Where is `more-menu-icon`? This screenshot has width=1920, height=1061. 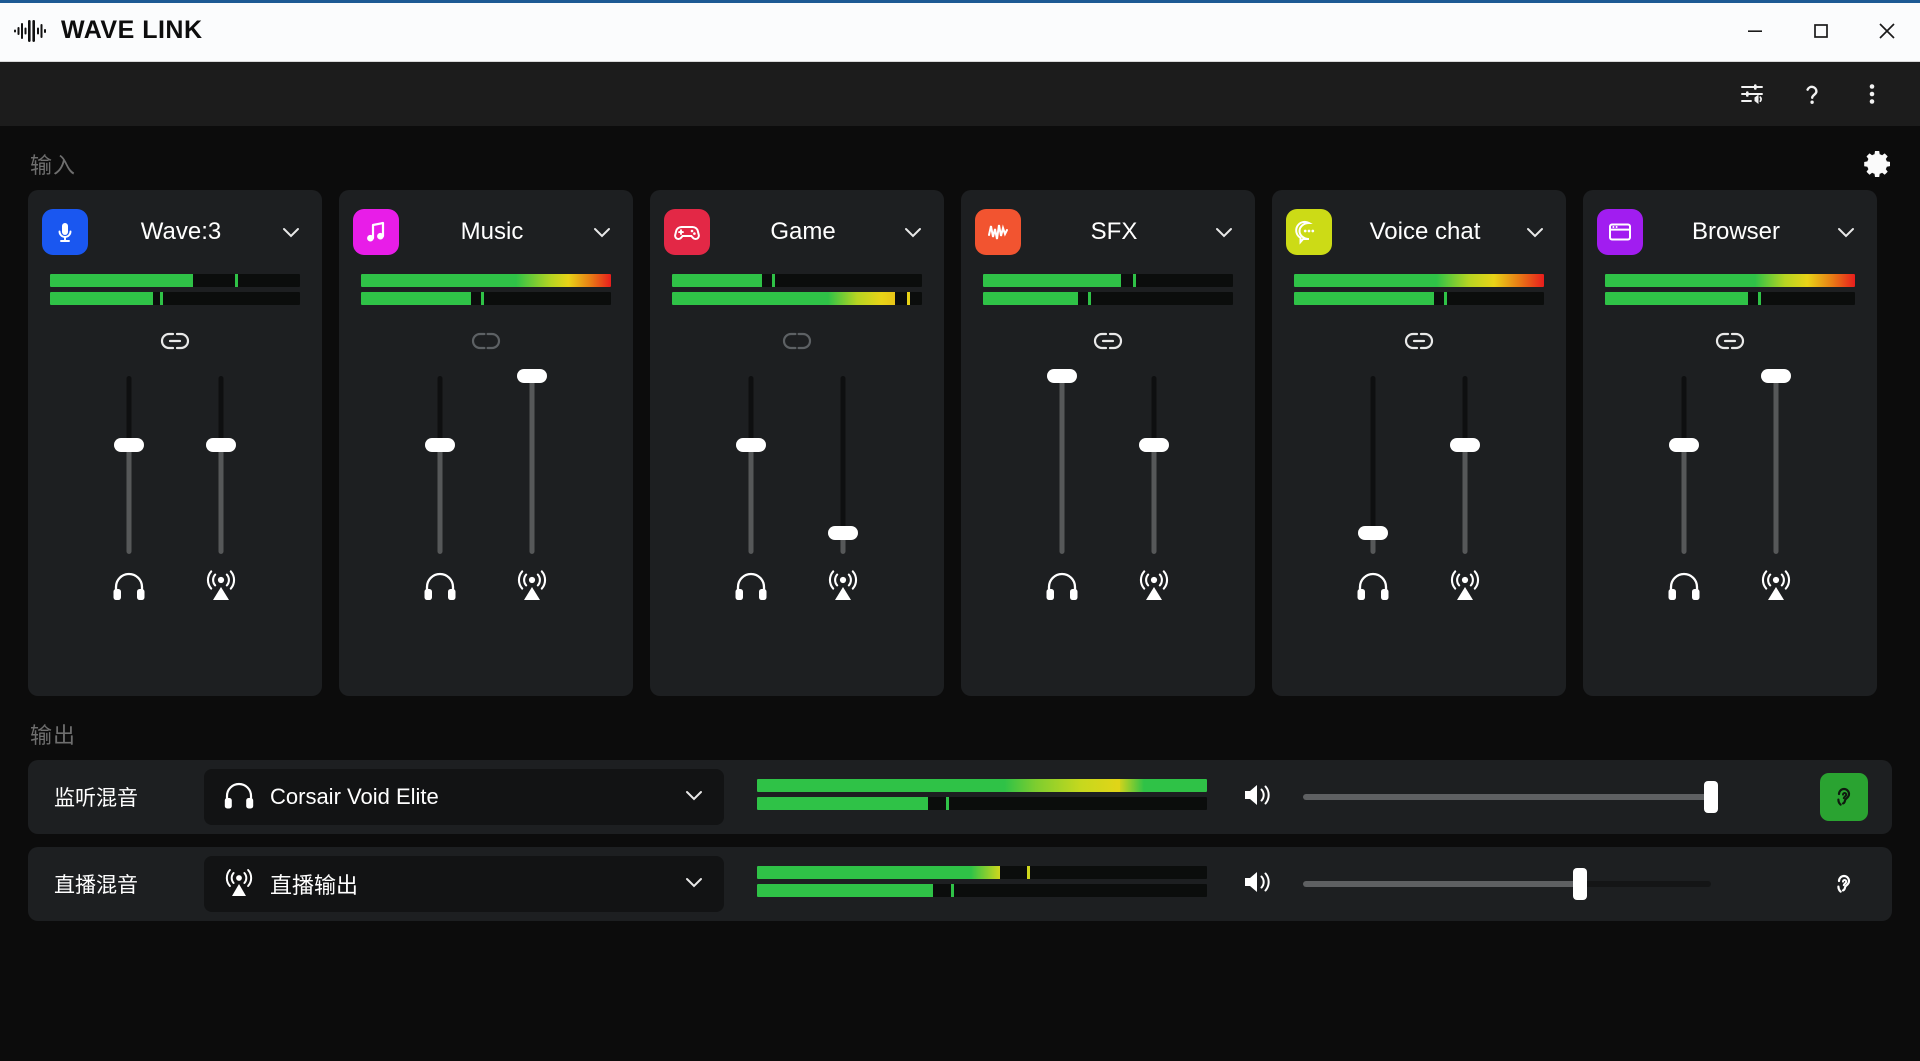 more-menu-icon is located at coordinates (1872, 94).